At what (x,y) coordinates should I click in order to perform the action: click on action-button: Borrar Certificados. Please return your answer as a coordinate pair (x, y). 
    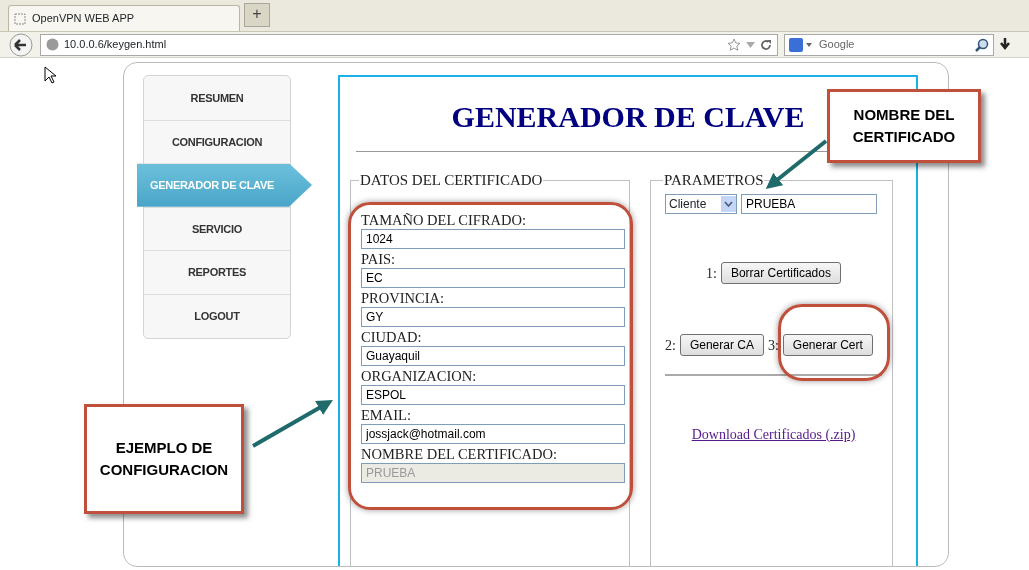
    Looking at the image, I should click on (780, 273).